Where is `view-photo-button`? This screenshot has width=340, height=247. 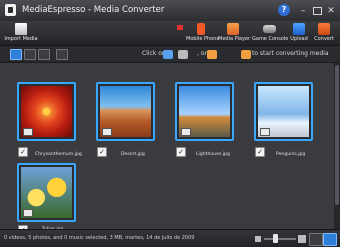
view-photo-button is located at coordinates (44, 54).